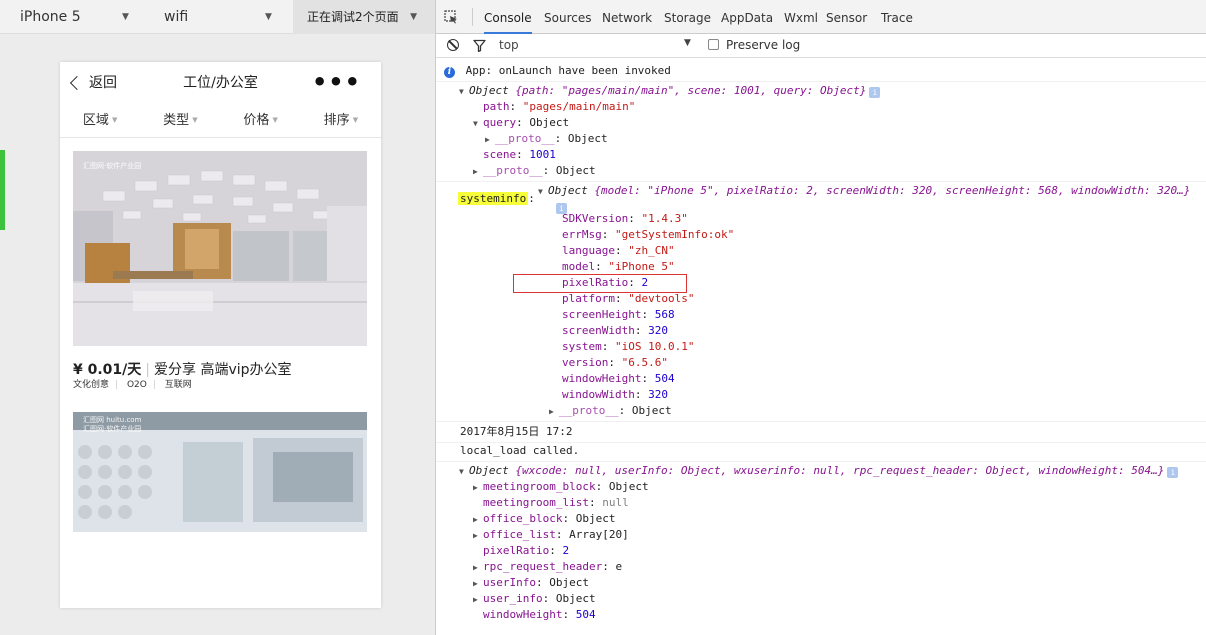 This screenshot has width=1206, height=635. I want to click on object-property: path: "pages/main/main", so click(559, 106).